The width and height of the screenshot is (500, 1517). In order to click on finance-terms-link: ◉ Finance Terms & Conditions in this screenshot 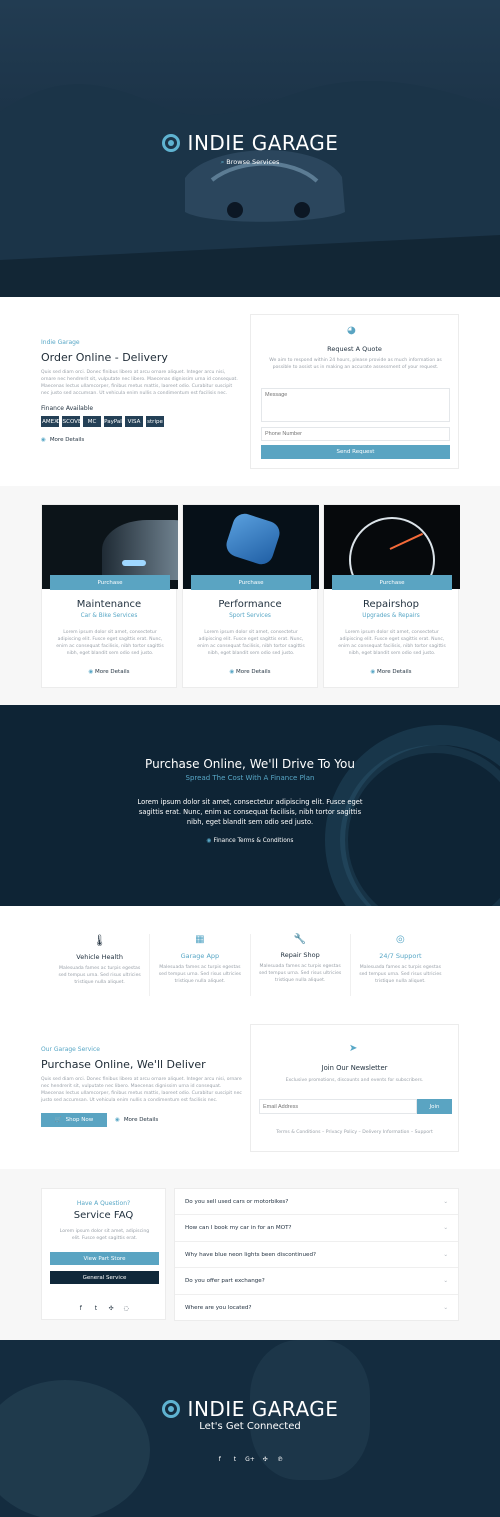, I will do `click(250, 841)`.